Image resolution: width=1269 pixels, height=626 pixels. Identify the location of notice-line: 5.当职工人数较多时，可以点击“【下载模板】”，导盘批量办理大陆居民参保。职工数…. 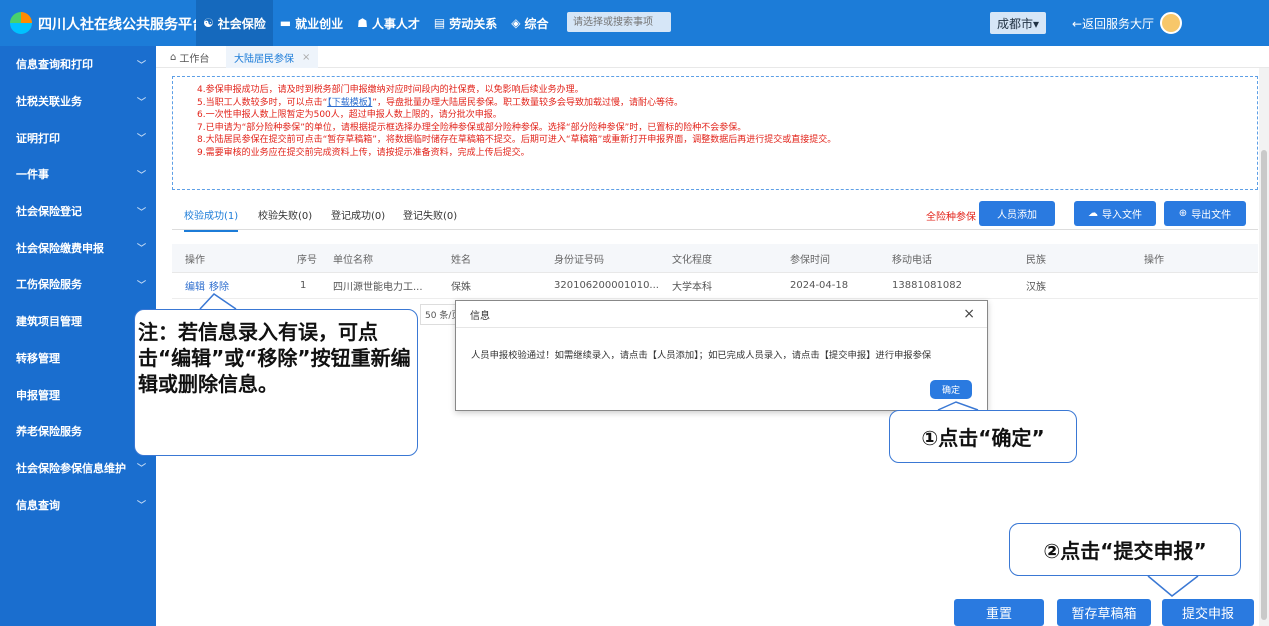
(727, 103).